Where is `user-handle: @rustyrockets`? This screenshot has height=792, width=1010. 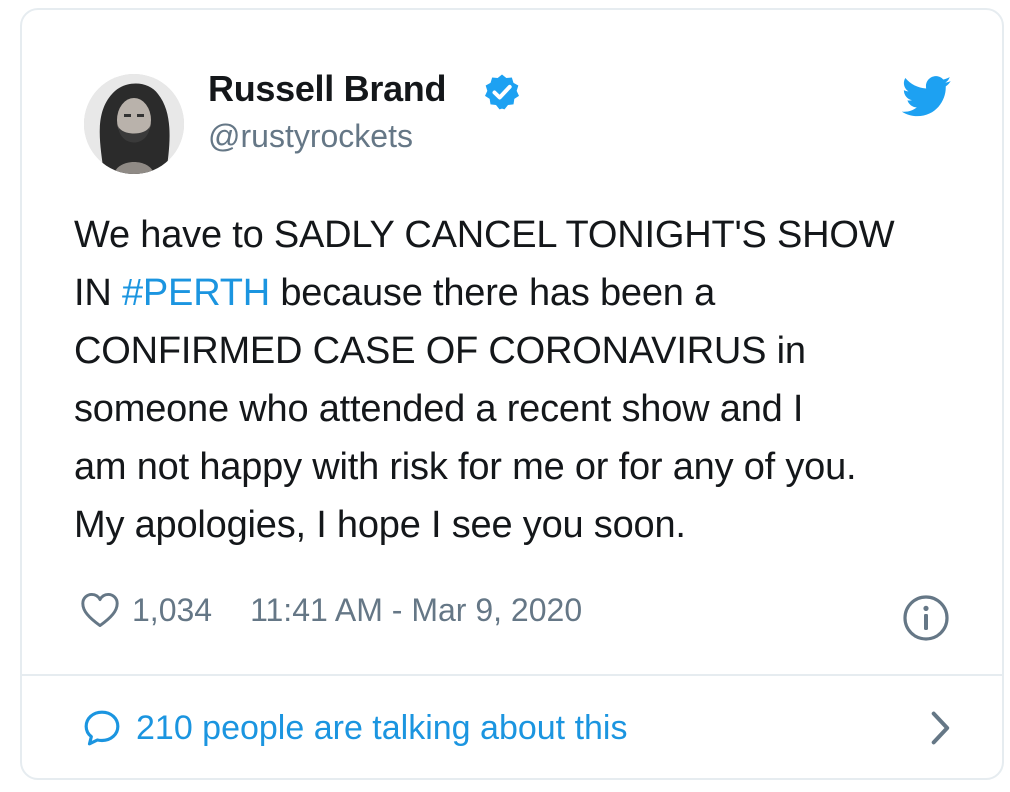
user-handle: @rustyrockets is located at coordinates (310, 136).